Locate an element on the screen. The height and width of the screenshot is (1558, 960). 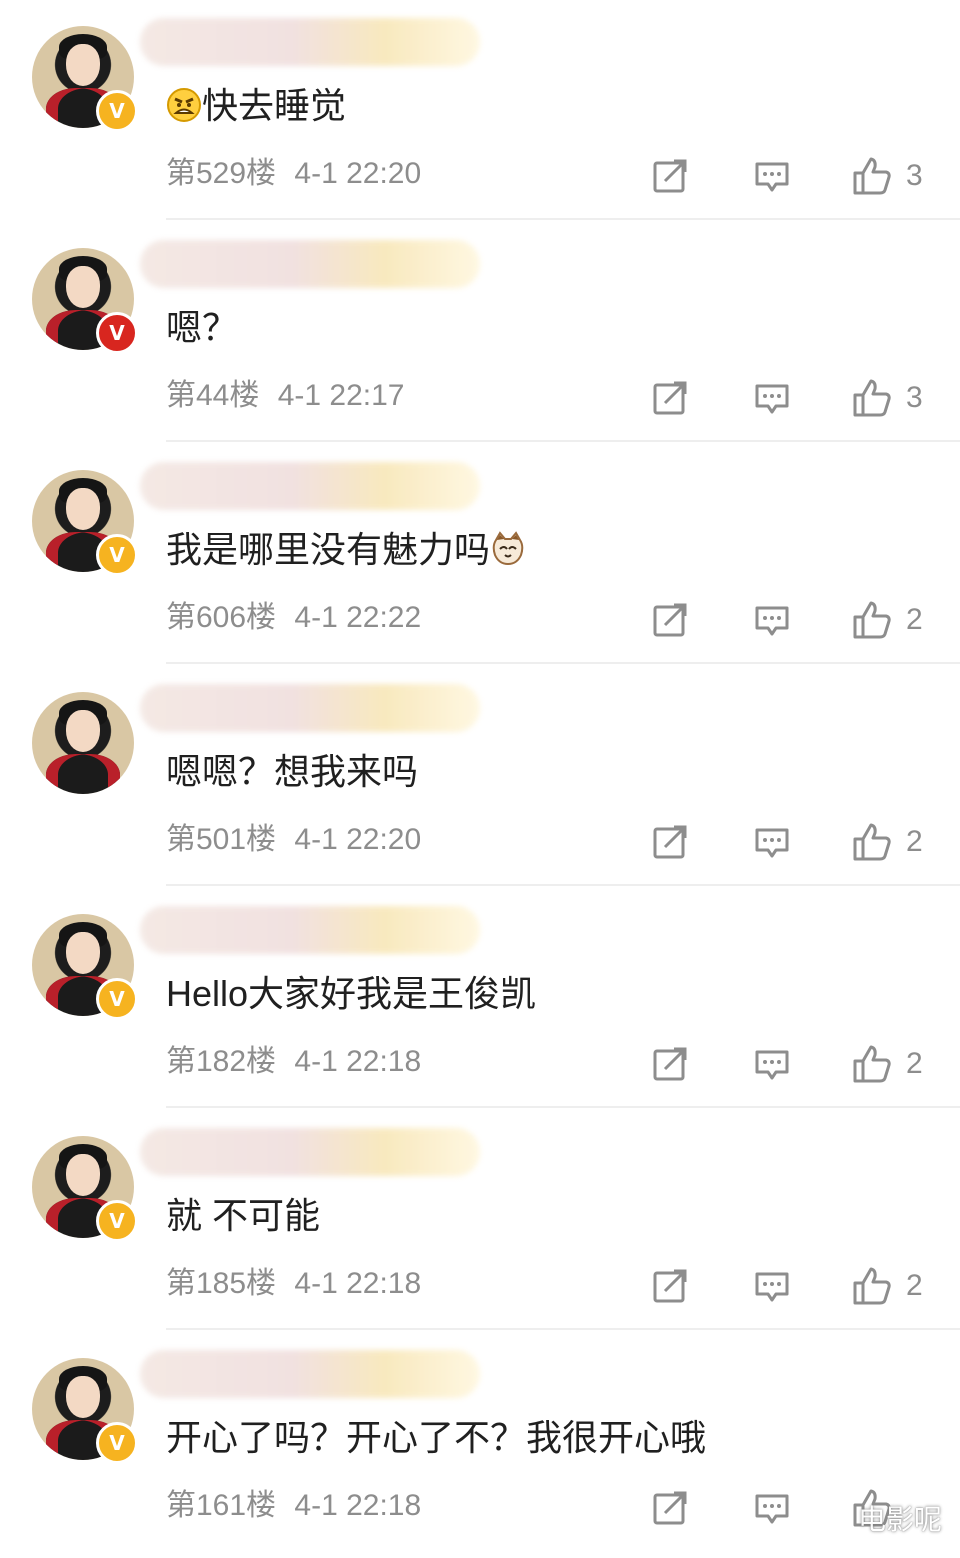
comment-item: V Hello大家好我是王俊凯 第182楼 4-1 22:18 2 is located at coordinates (480, 999).